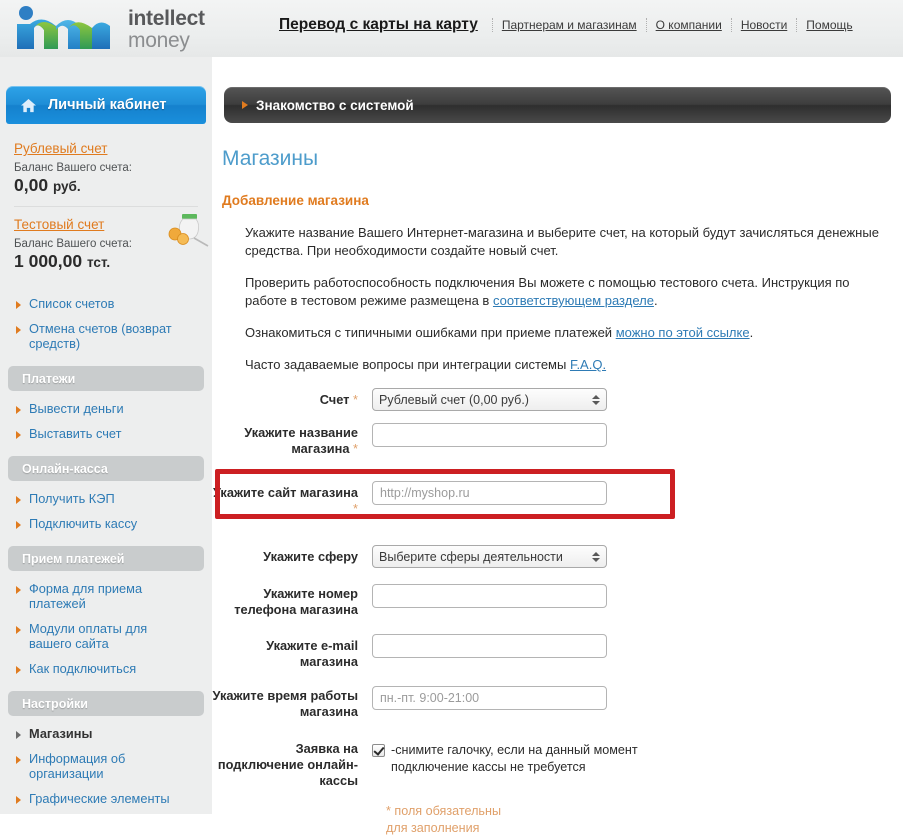 The image size is (903, 837). What do you see at coordinates (72, 498) in the screenshot?
I see `sidebar-item-label: Получить КЭП` at bounding box center [72, 498].